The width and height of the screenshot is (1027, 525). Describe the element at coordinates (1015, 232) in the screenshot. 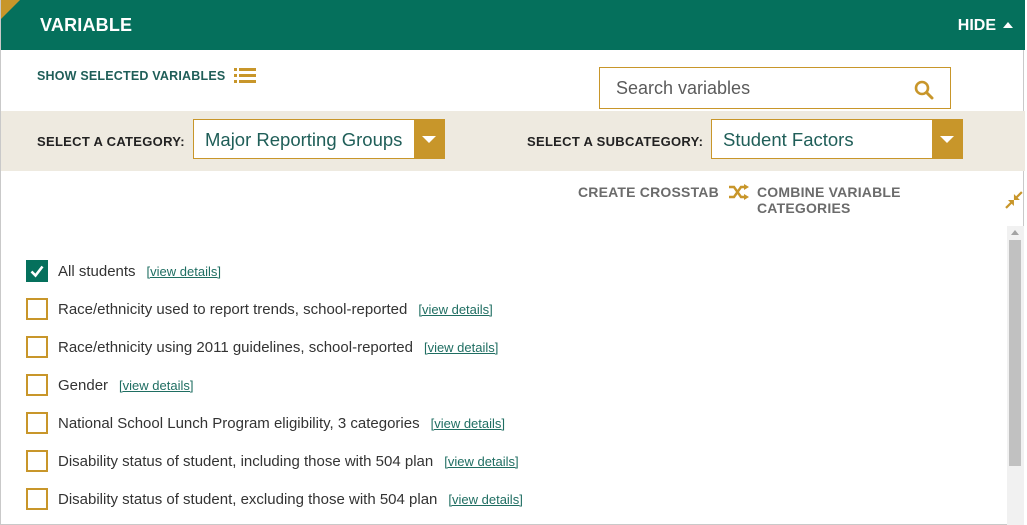

I see `scroll-up-arrow-icon` at that location.